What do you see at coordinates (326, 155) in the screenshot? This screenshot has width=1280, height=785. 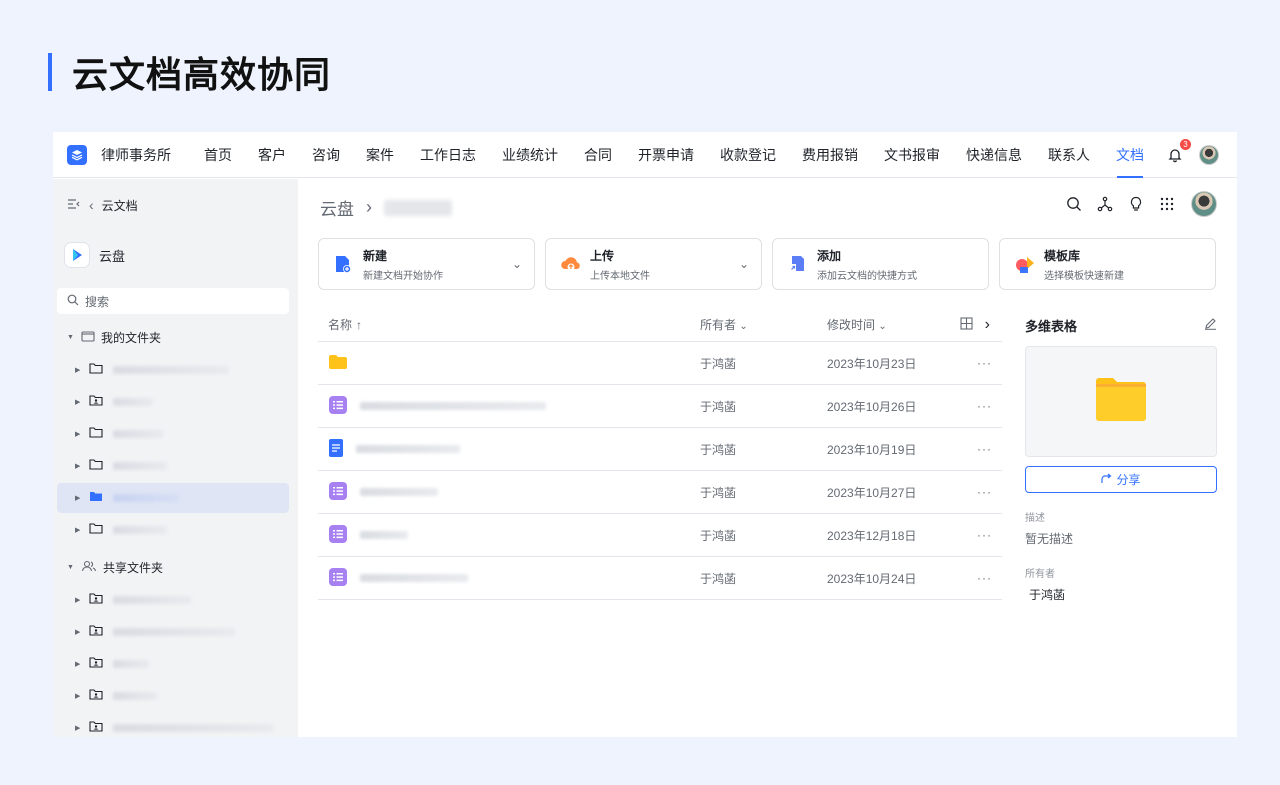 I see `nav-item: 咨询` at bounding box center [326, 155].